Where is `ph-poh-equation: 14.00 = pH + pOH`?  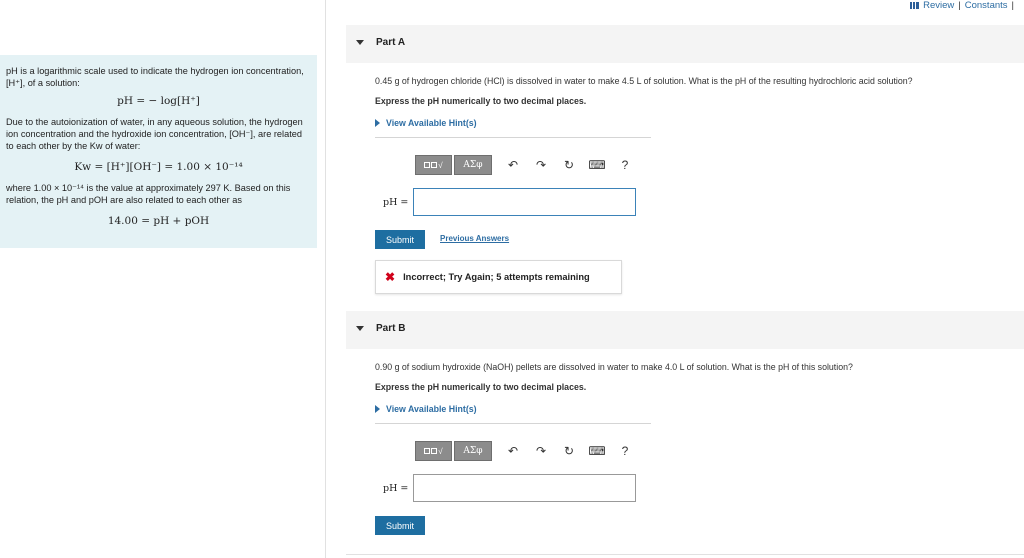
ph-poh-equation: 14.00 = pH + pOH is located at coordinates (158, 221).